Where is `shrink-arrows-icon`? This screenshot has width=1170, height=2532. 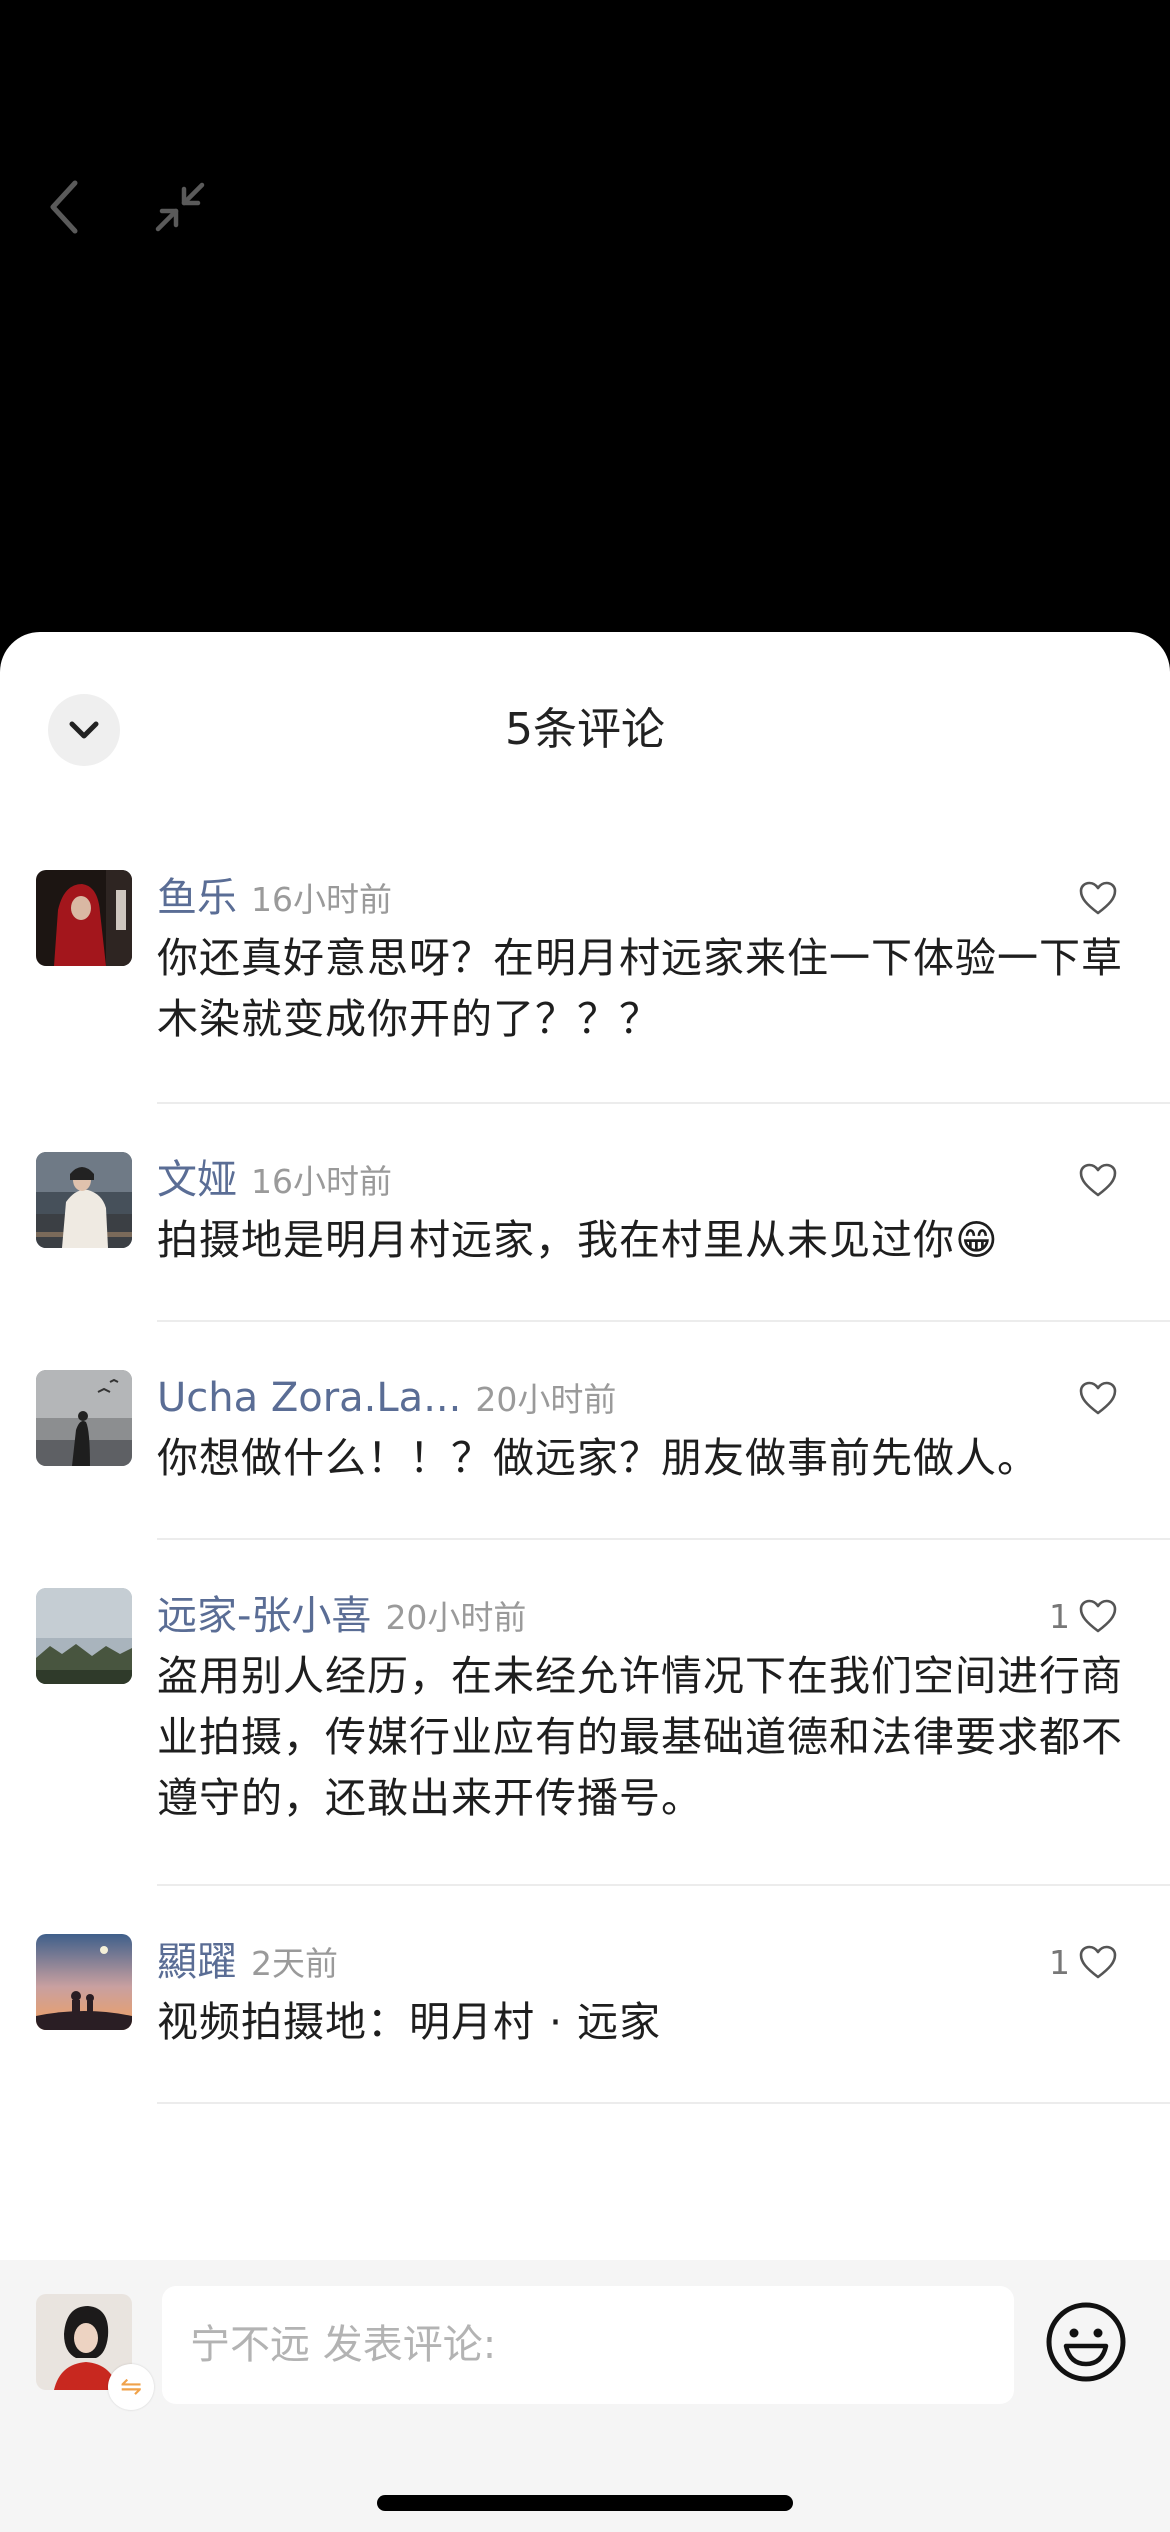
shrink-arrows-icon is located at coordinates (180, 207).